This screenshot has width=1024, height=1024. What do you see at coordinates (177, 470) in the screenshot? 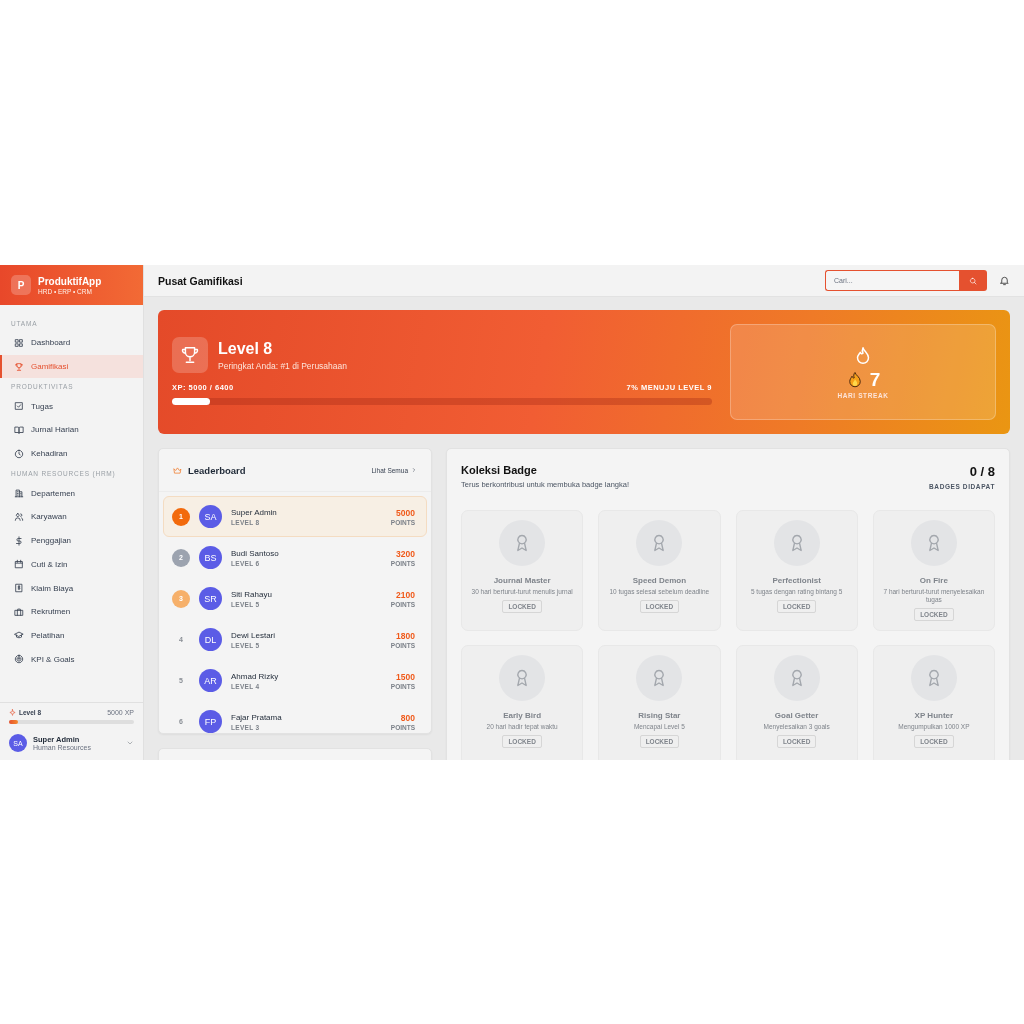
I see `crown-icon` at bounding box center [177, 470].